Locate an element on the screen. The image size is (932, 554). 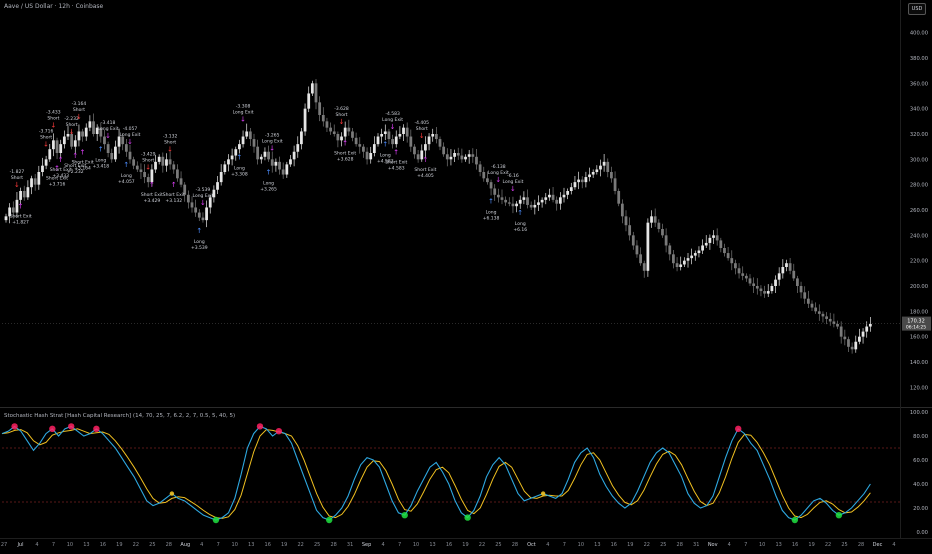
signal-label: -3.429 is located at coordinates (148, 154).